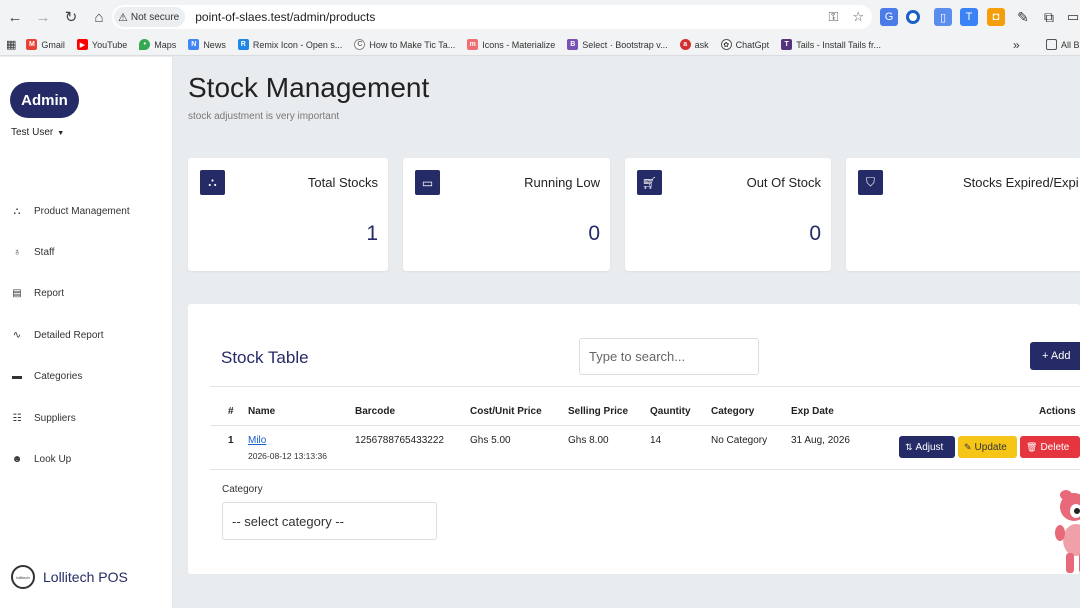  What do you see at coordinates (15, 17) in the screenshot?
I see `back-icon: ←` at bounding box center [15, 17].